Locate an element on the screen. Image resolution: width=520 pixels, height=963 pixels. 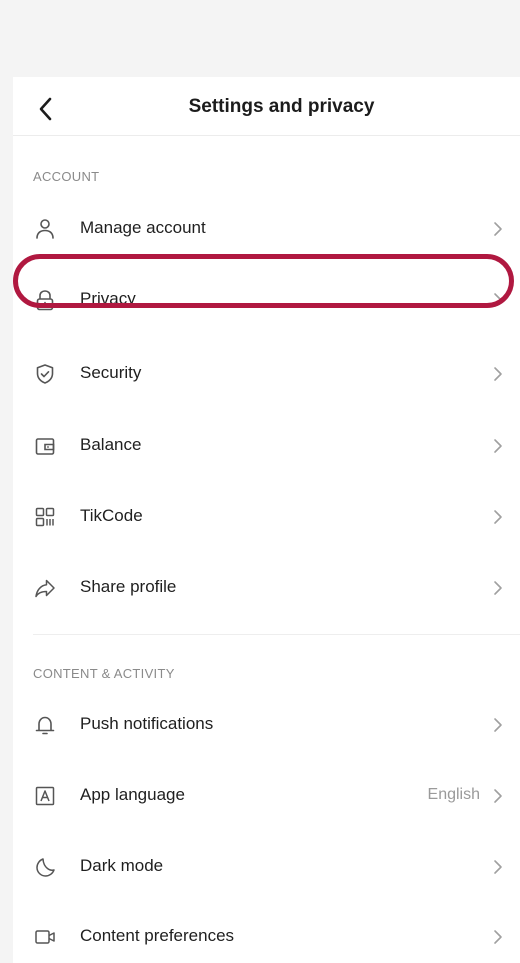
settings-item-privacy: Privacy is located at coordinates (266, 300).